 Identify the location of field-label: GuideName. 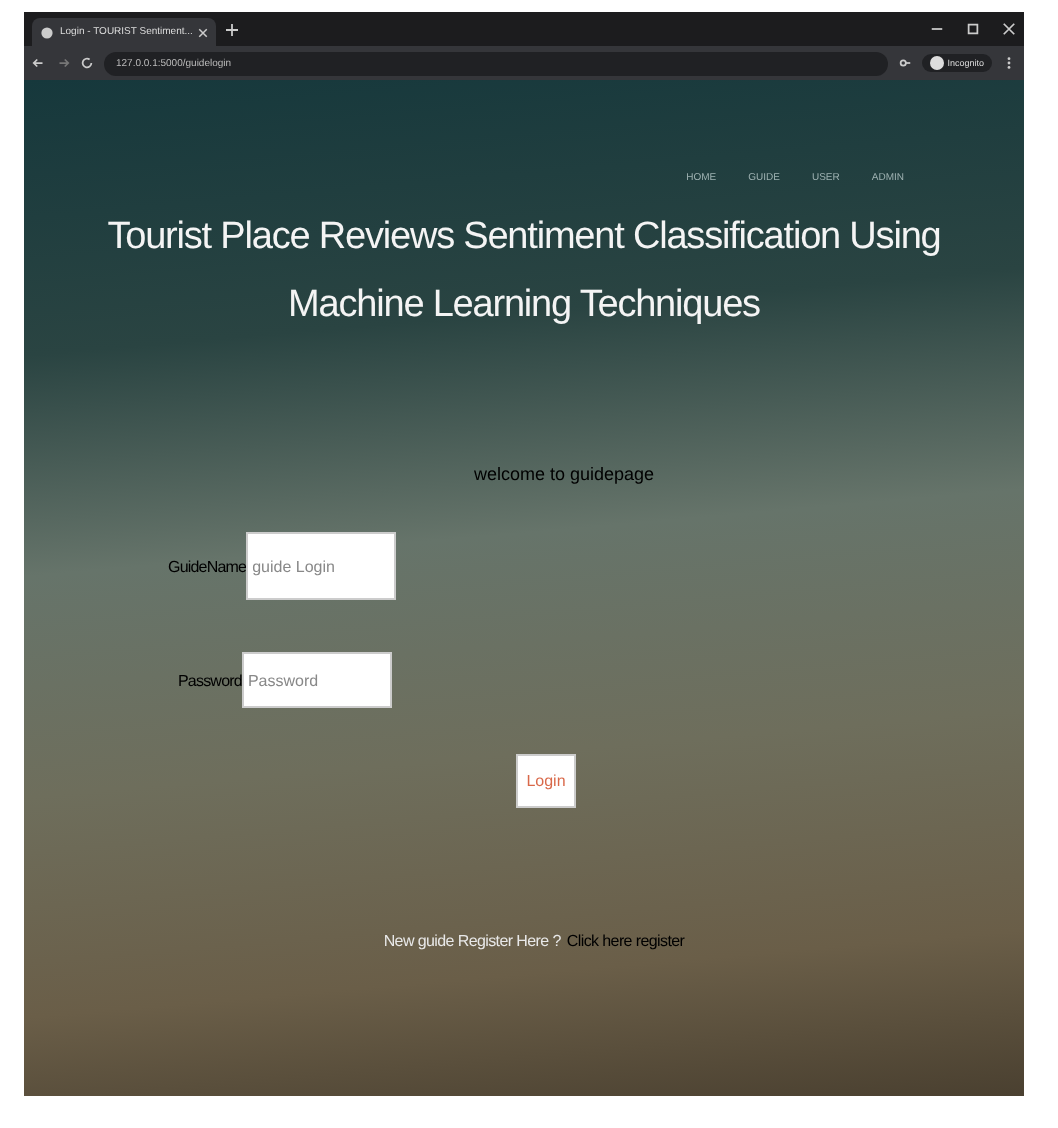
(207, 566).